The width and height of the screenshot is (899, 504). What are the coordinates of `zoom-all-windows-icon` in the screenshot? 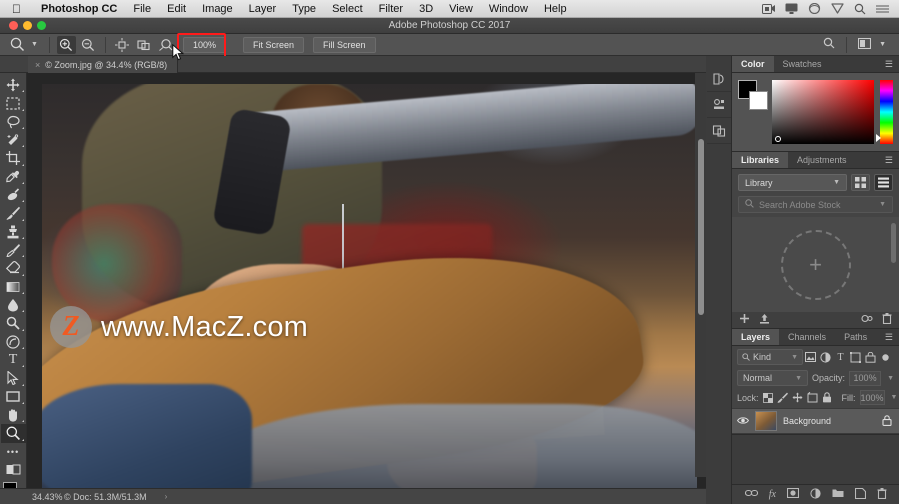 It's located at (144, 45).